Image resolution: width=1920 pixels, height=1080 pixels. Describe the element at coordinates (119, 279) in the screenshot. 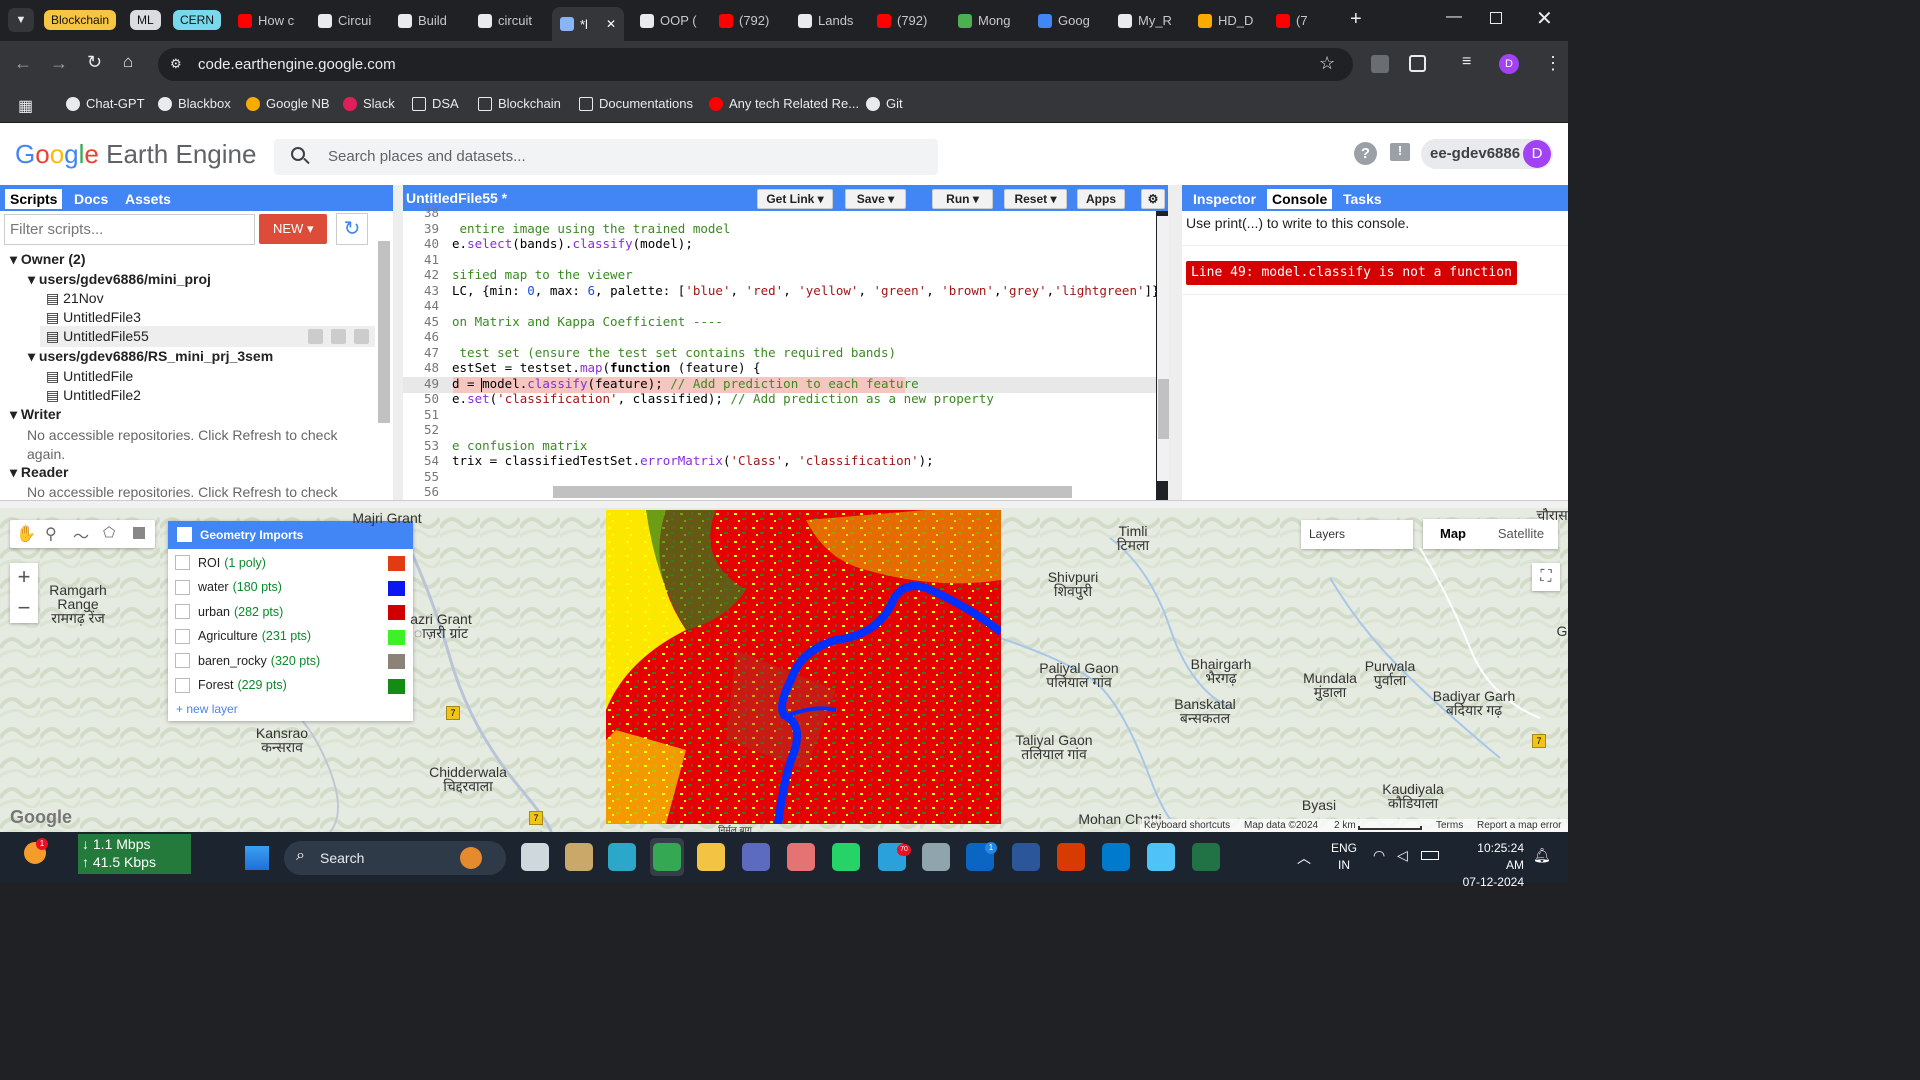

I see `repo-mini-proj: ▾ users/gdev6886/mini_proj` at that location.